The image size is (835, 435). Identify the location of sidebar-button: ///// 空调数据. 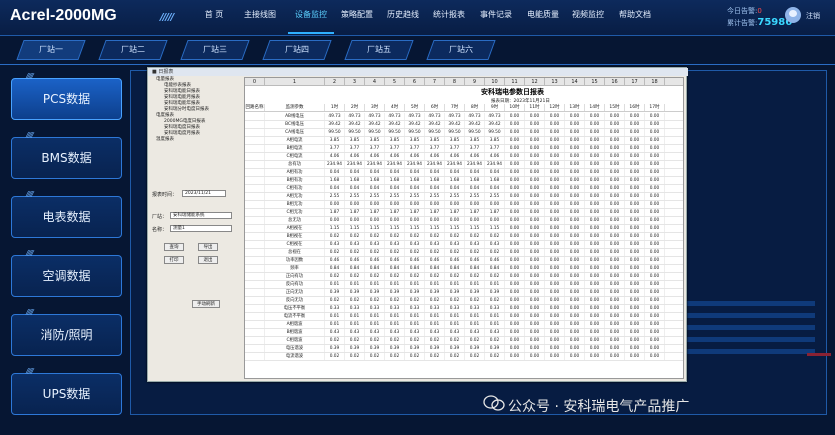
(66, 273).